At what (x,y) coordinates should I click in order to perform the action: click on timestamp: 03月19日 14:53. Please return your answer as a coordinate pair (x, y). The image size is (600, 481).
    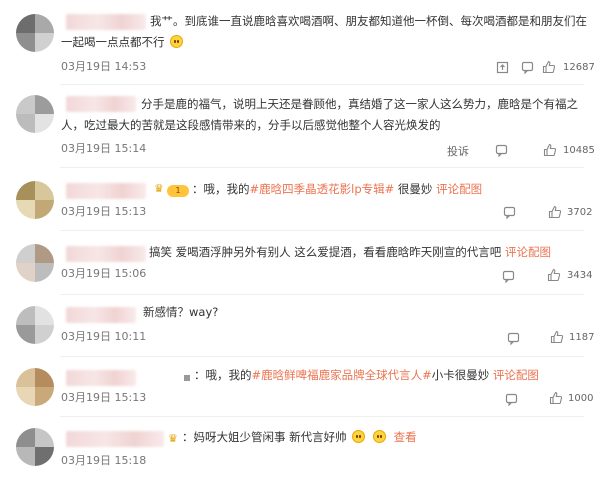
    Looking at the image, I should click on (104, 66).